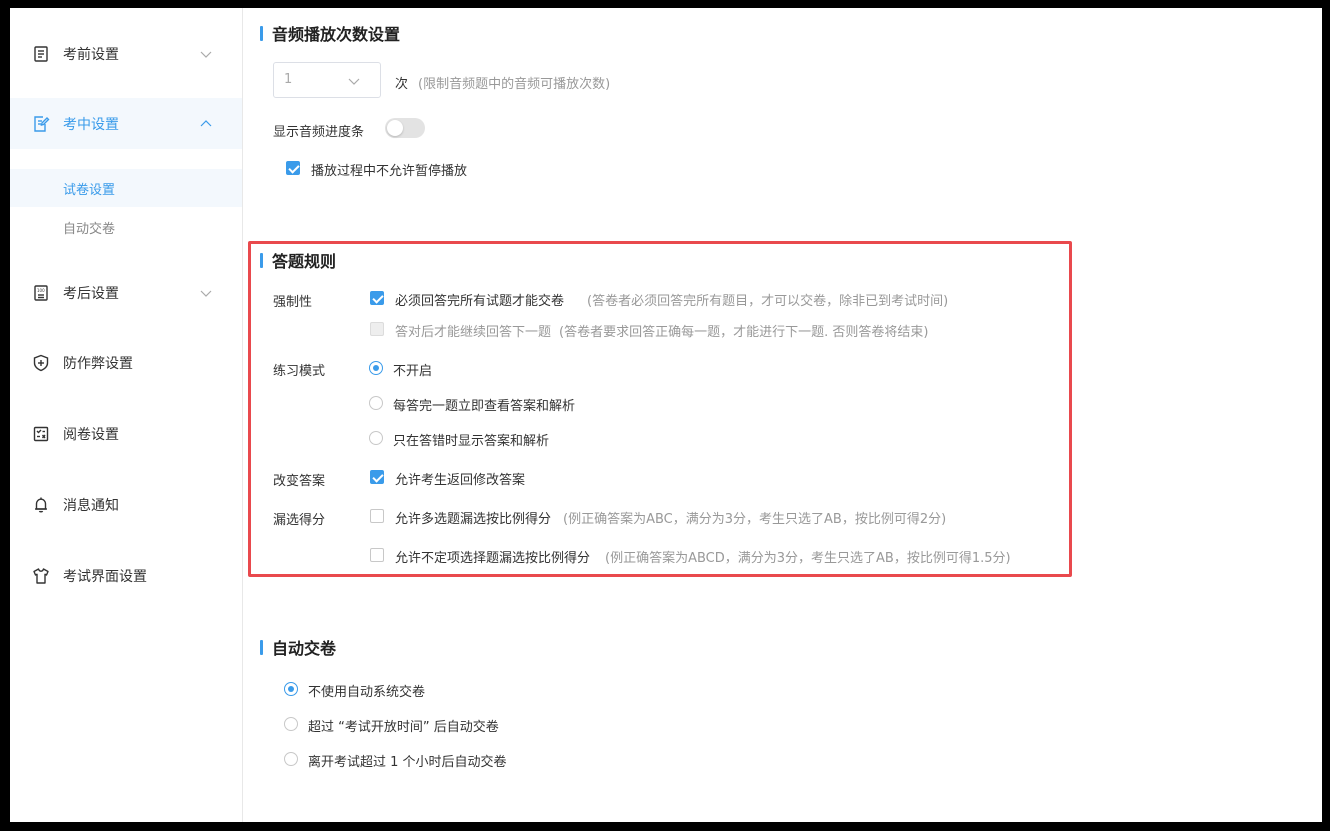 Image resolution: width=1330 pixels, height=831 pixels. What do you see at coordinates (319, 132) in the screenshot?
I see `progress-bar-label: 显示音频进度条` at bounding box center [319, 132].